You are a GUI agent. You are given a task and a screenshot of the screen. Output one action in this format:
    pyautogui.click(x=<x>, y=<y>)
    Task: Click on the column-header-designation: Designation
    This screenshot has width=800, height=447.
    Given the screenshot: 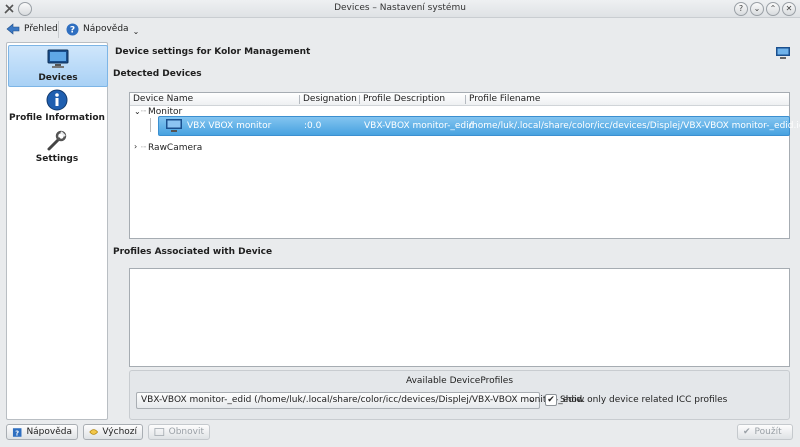 What is the action you would take?
    pyautogui.click(x=330, y=99)
    